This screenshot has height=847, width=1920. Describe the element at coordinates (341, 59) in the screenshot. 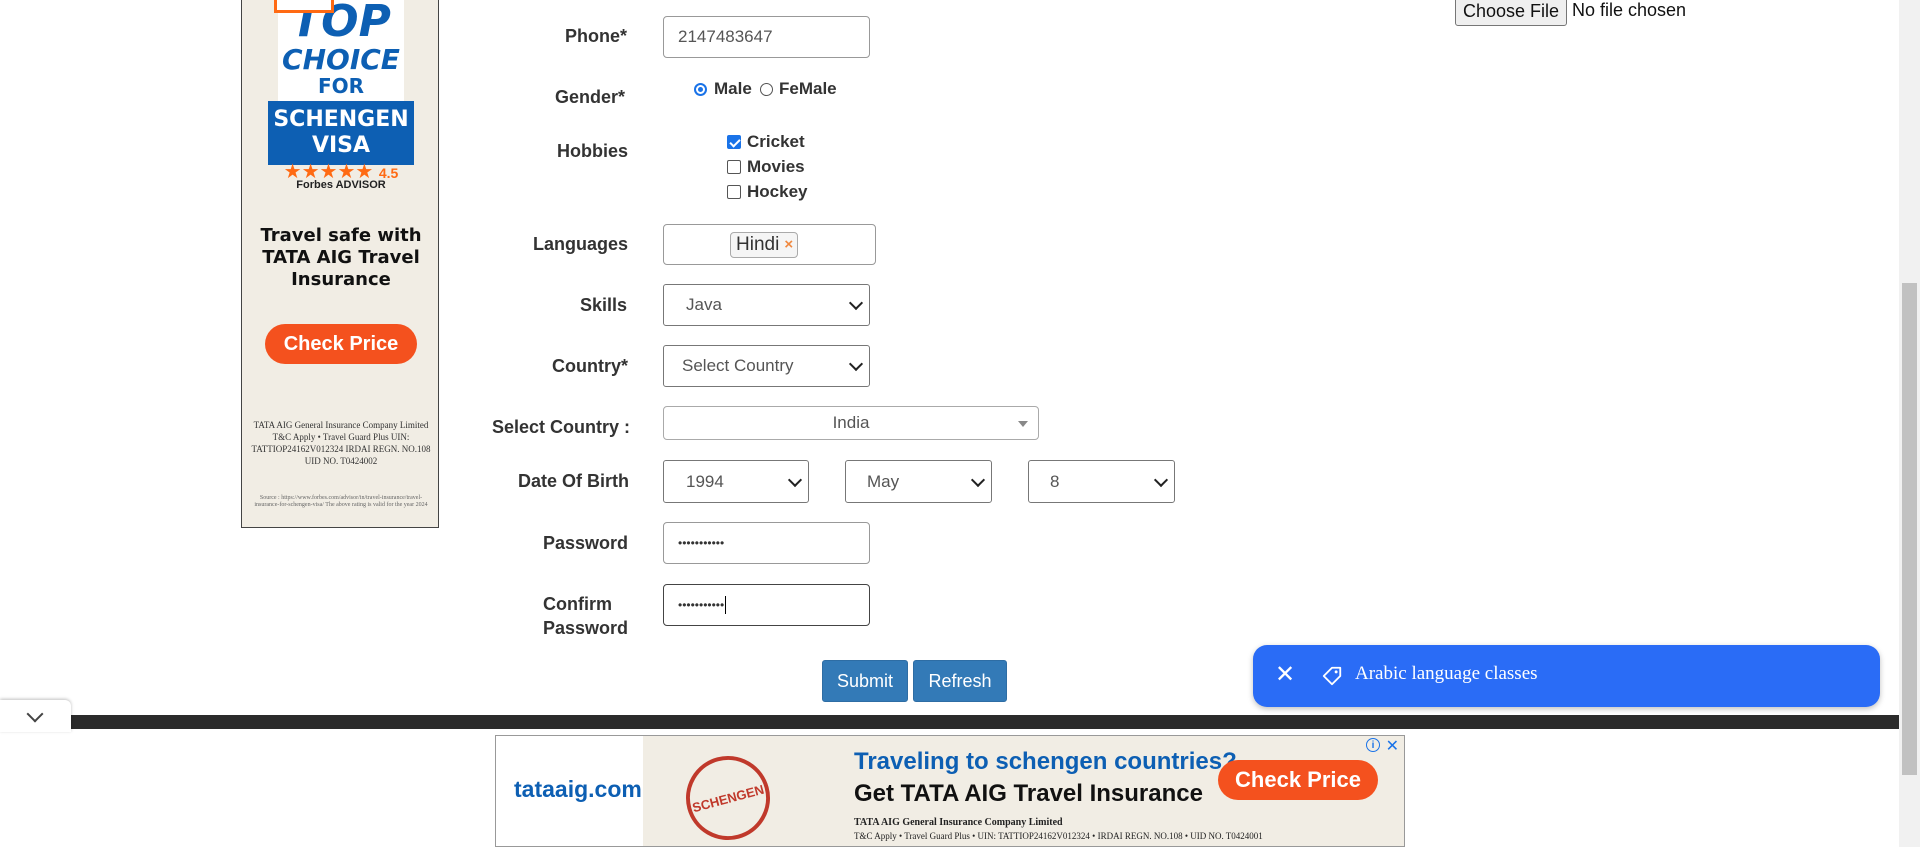

I see `ad-choice-text: CHOICE` at that location.